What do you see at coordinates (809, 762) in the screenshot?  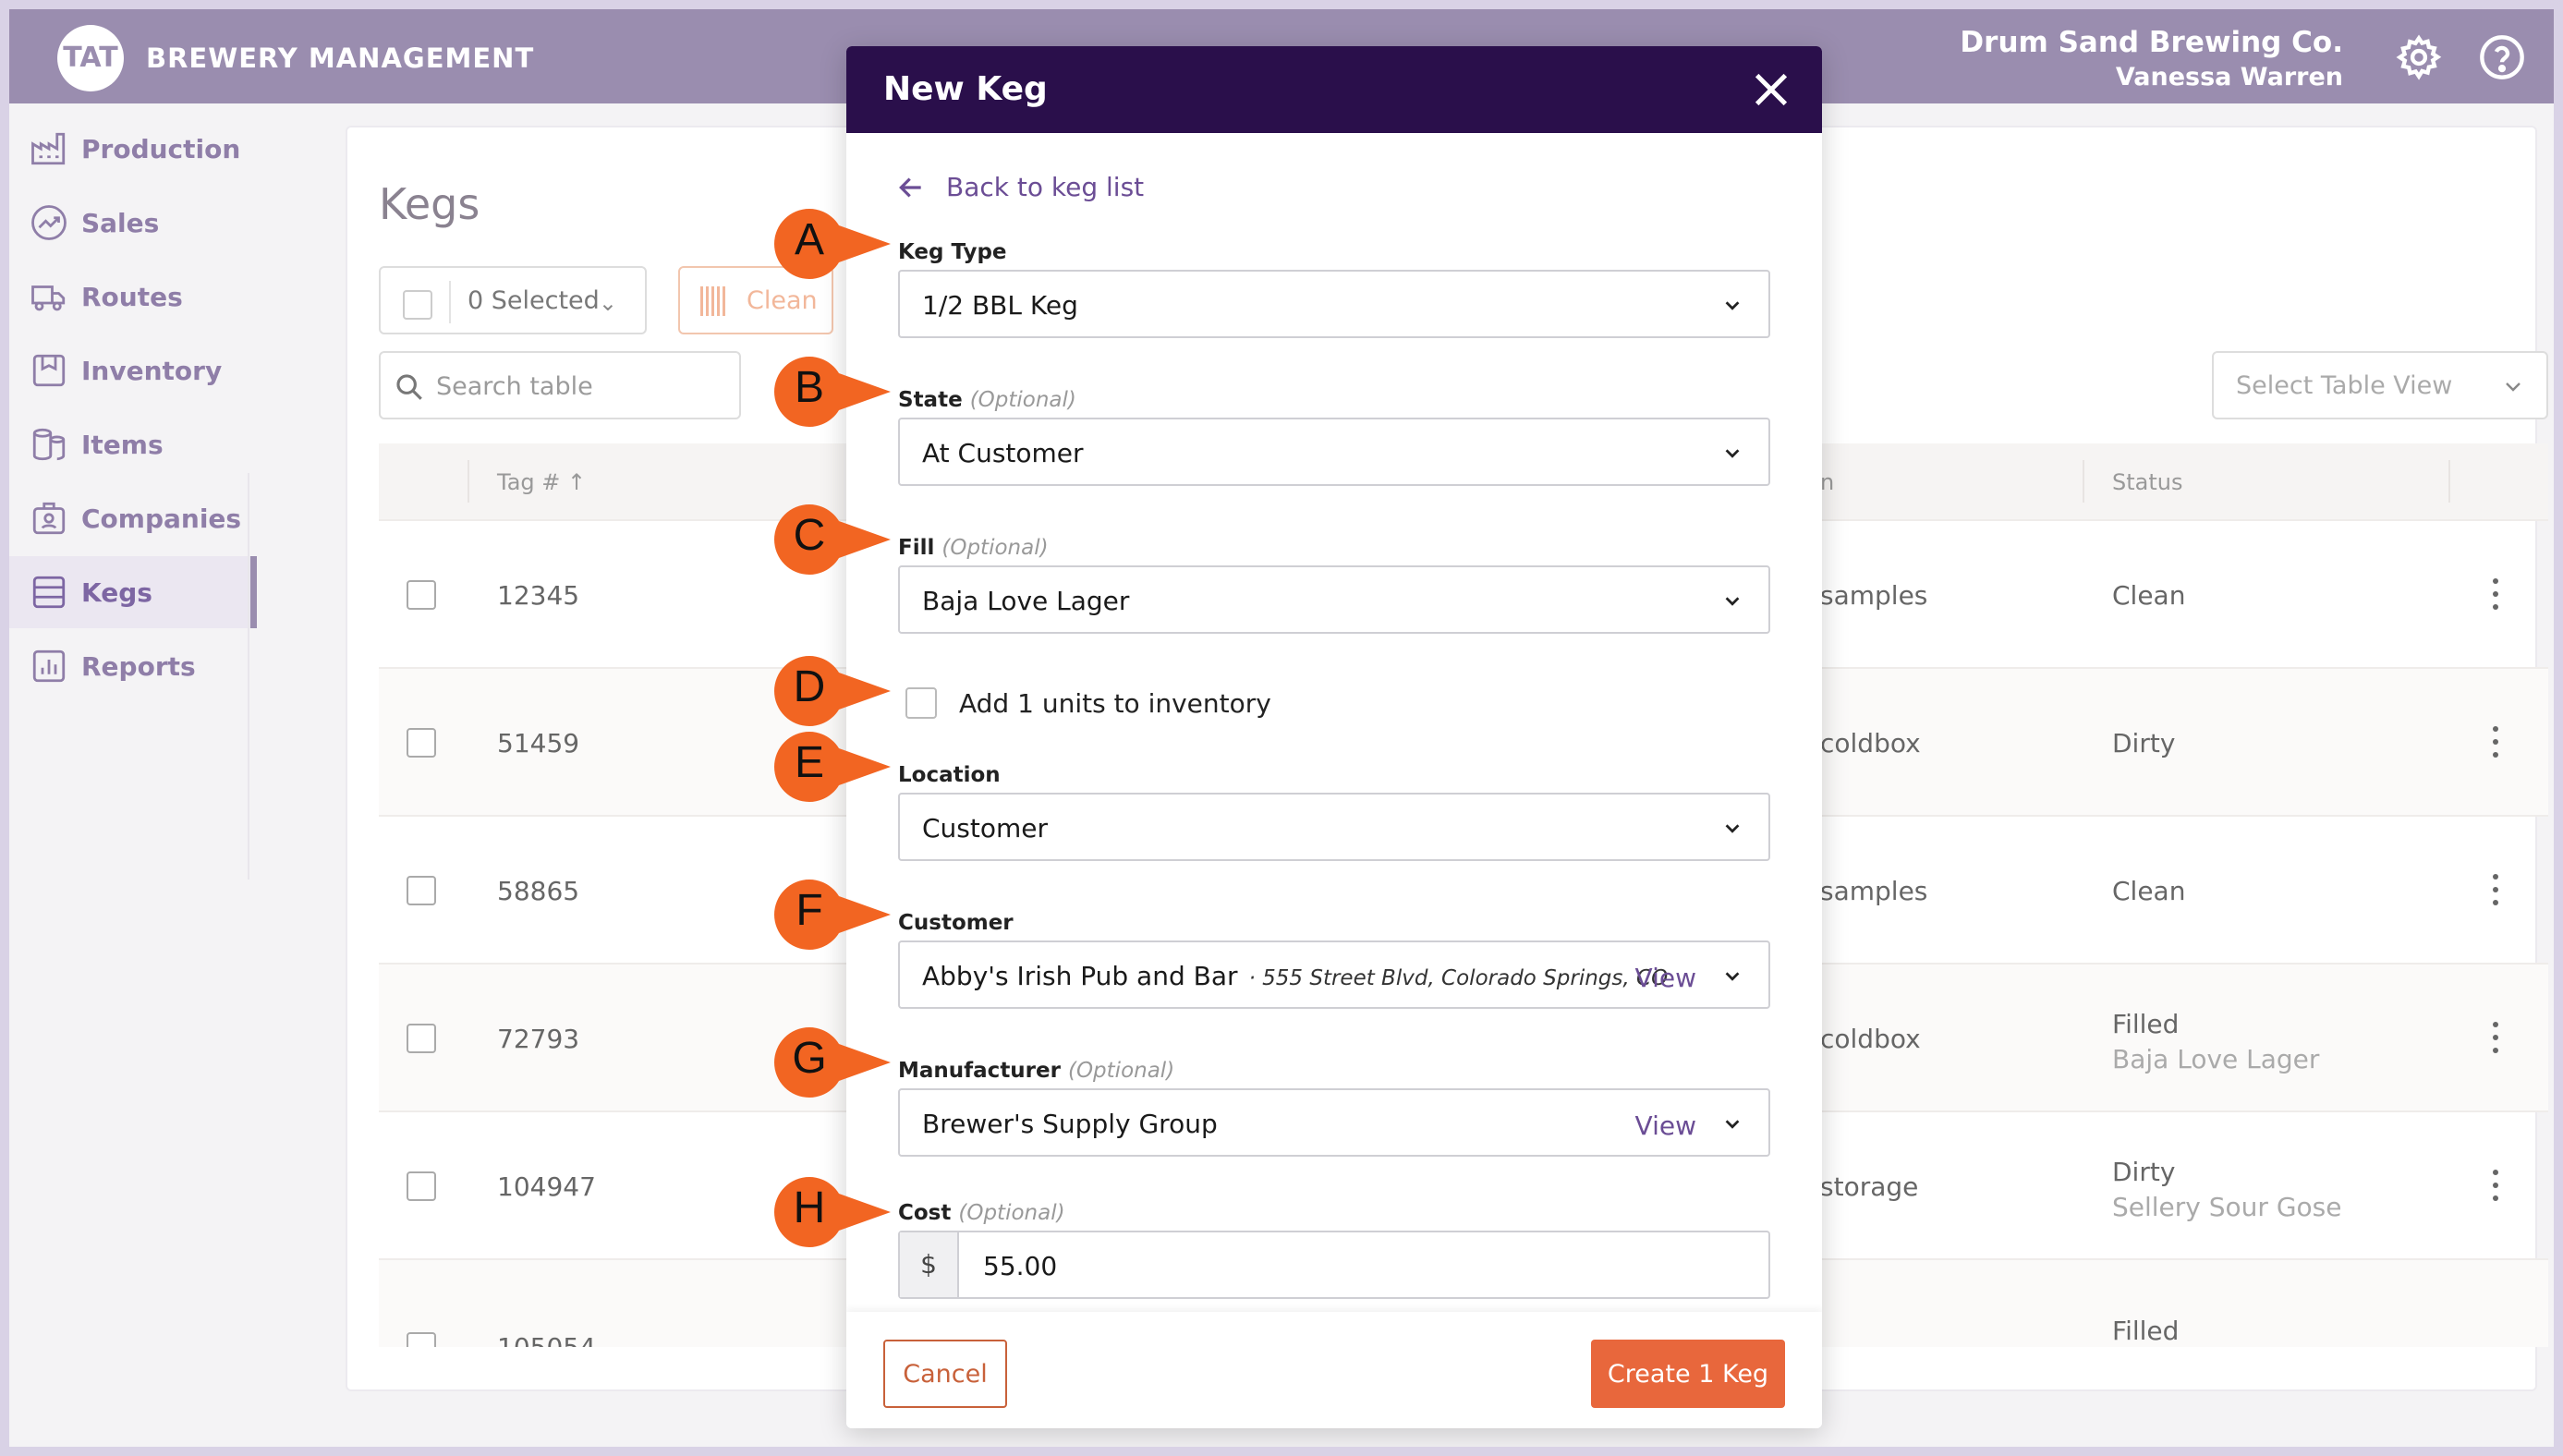 I see `callout-letter: E` at bounding box center [809, 762].